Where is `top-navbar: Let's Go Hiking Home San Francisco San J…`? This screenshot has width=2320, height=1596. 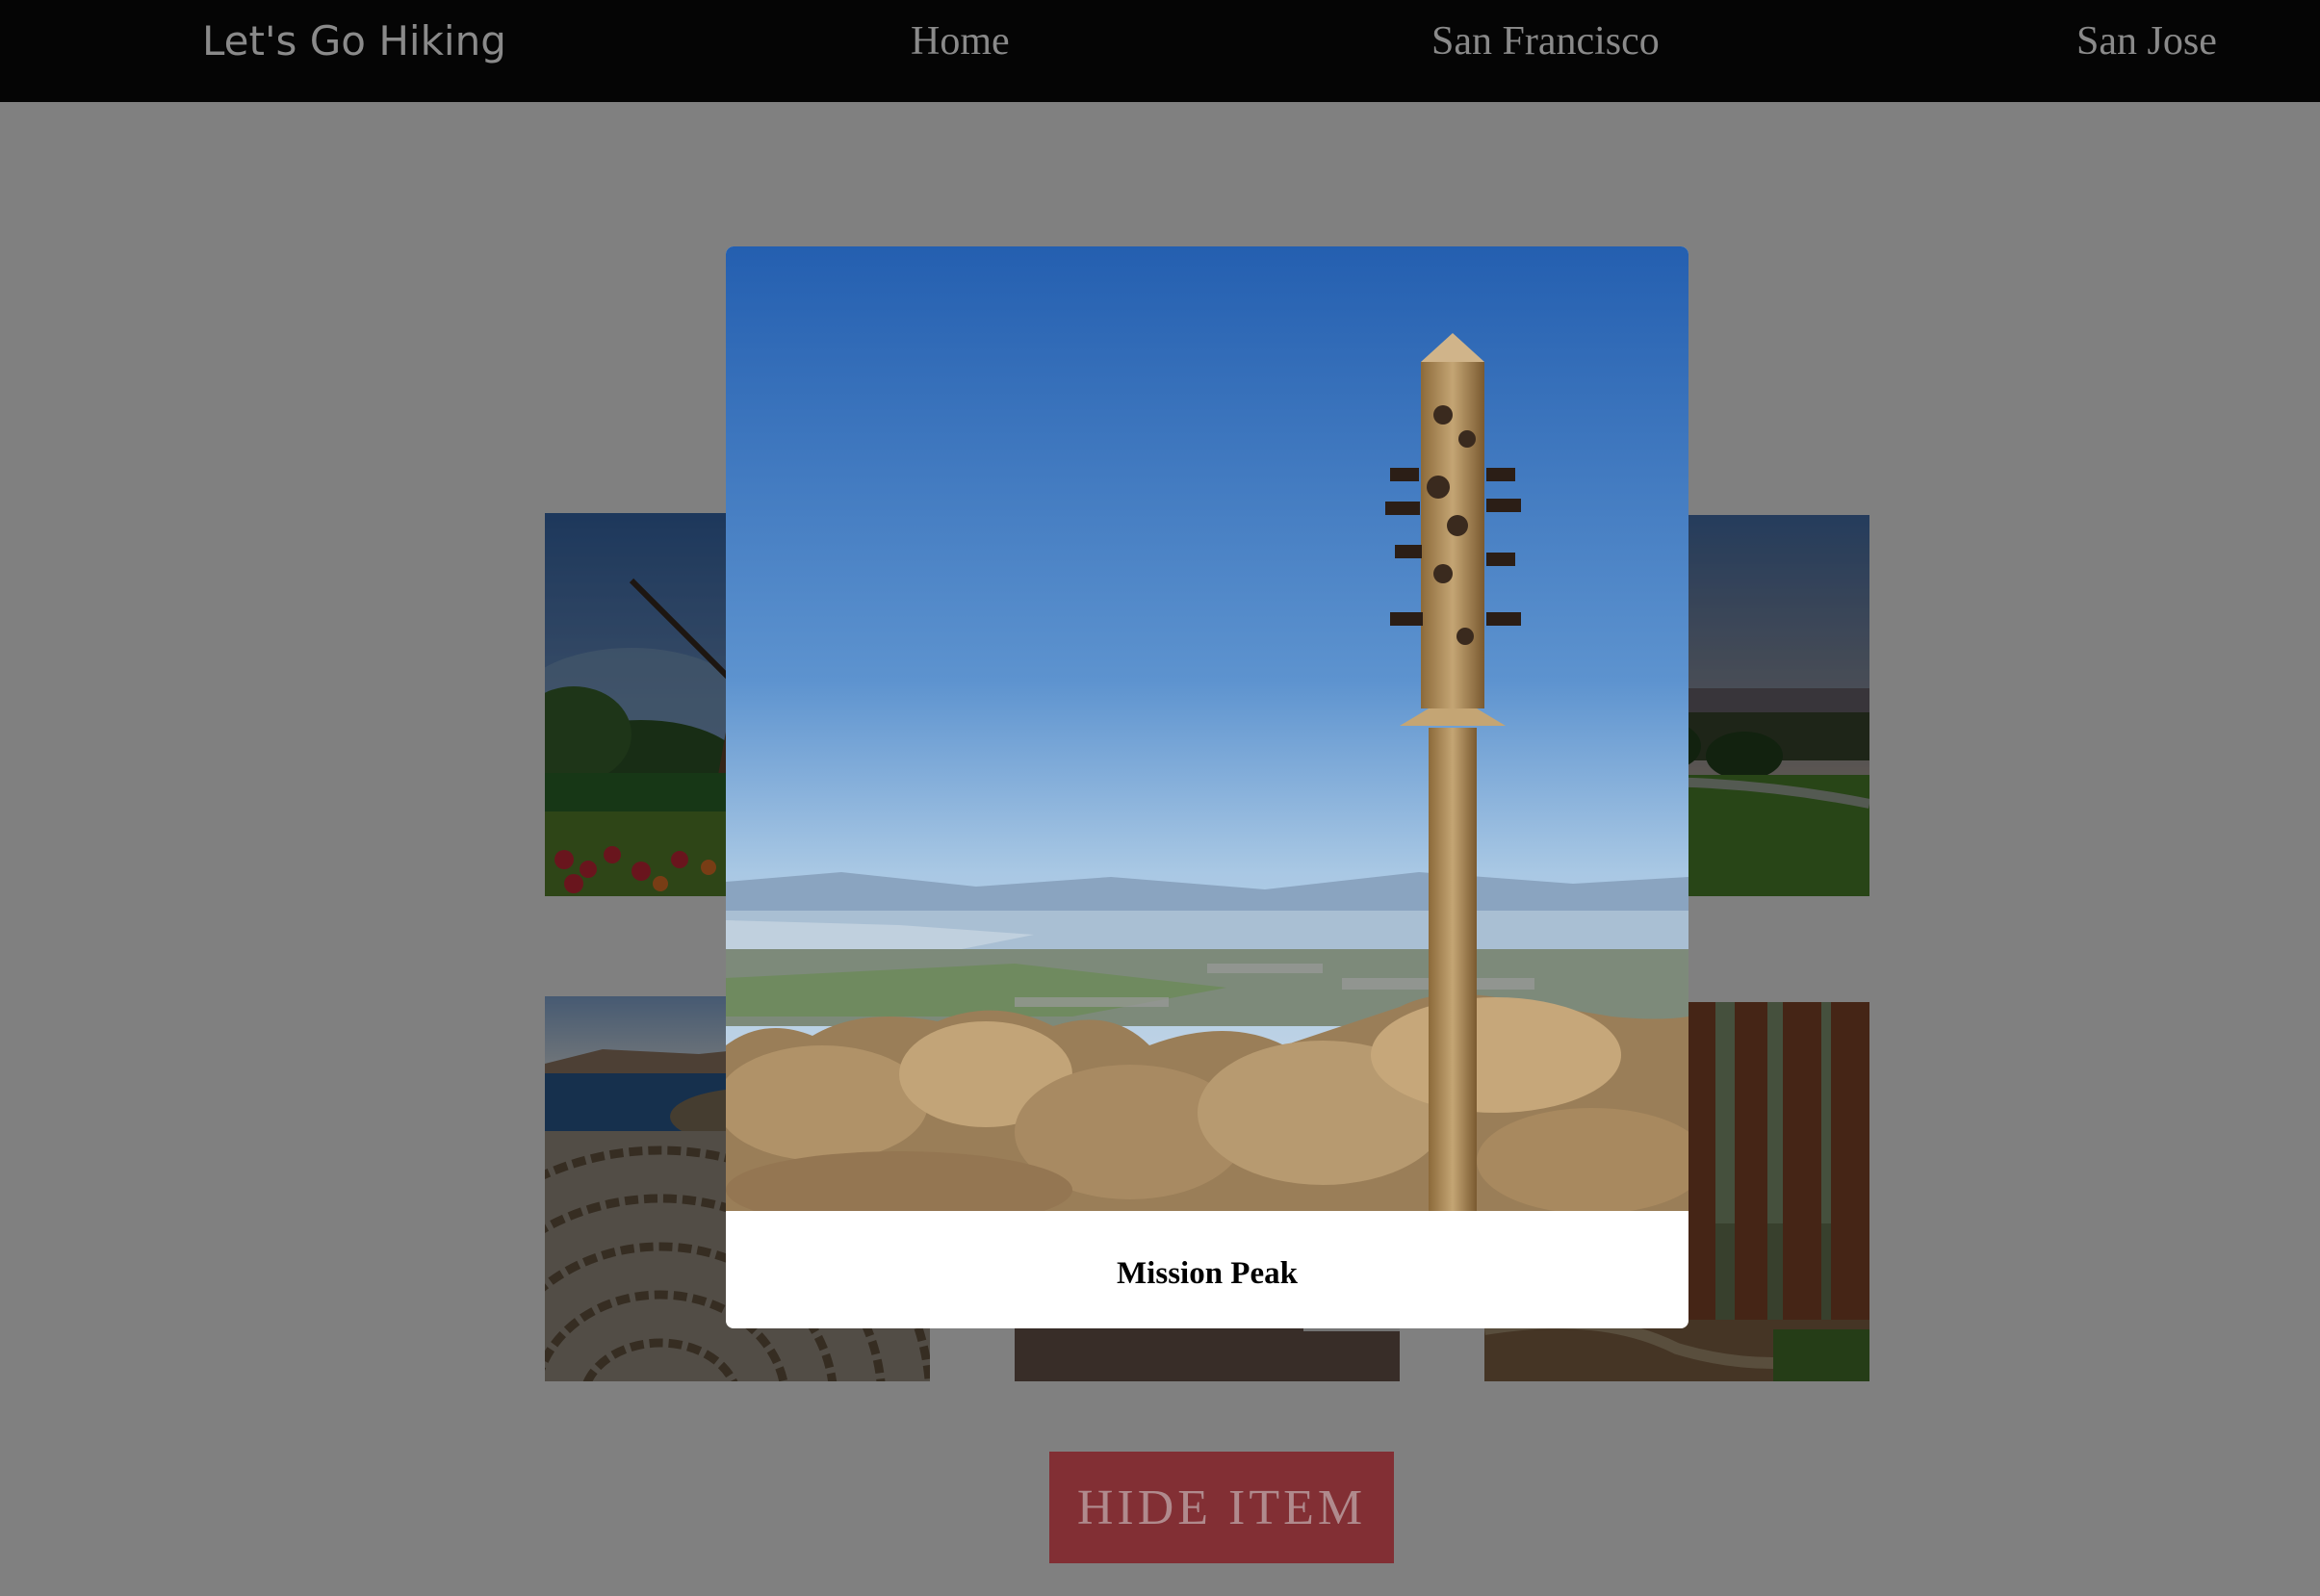 top-navbar: Let's Go Hiking Home San Francisco San J… is located at coordinates (1160, 51).